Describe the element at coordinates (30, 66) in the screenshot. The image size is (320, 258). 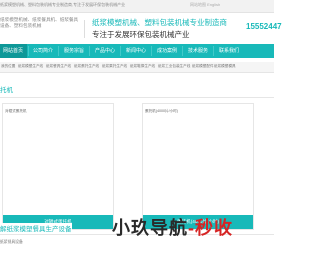
I see `category-item: 纸浆模塑生产线` at that location.